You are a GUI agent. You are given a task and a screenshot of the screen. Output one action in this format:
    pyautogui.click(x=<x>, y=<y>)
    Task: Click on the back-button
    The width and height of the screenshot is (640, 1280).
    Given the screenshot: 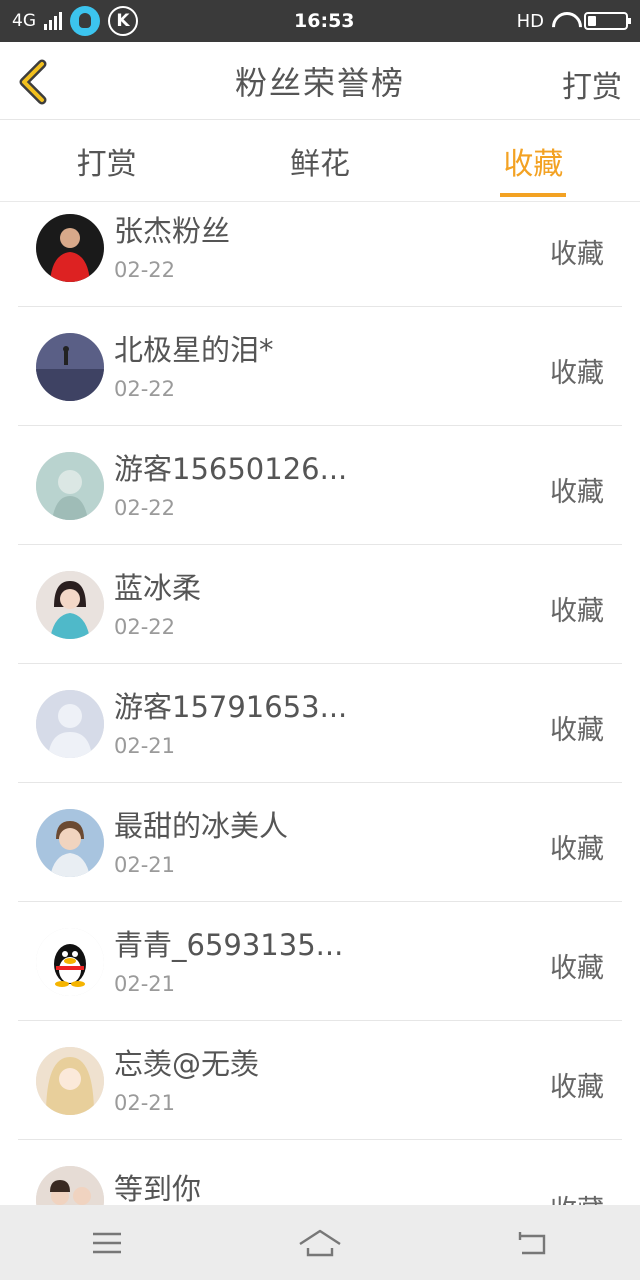 What is the action you would take?
    pyautogui.click(x=36, y=82)
    